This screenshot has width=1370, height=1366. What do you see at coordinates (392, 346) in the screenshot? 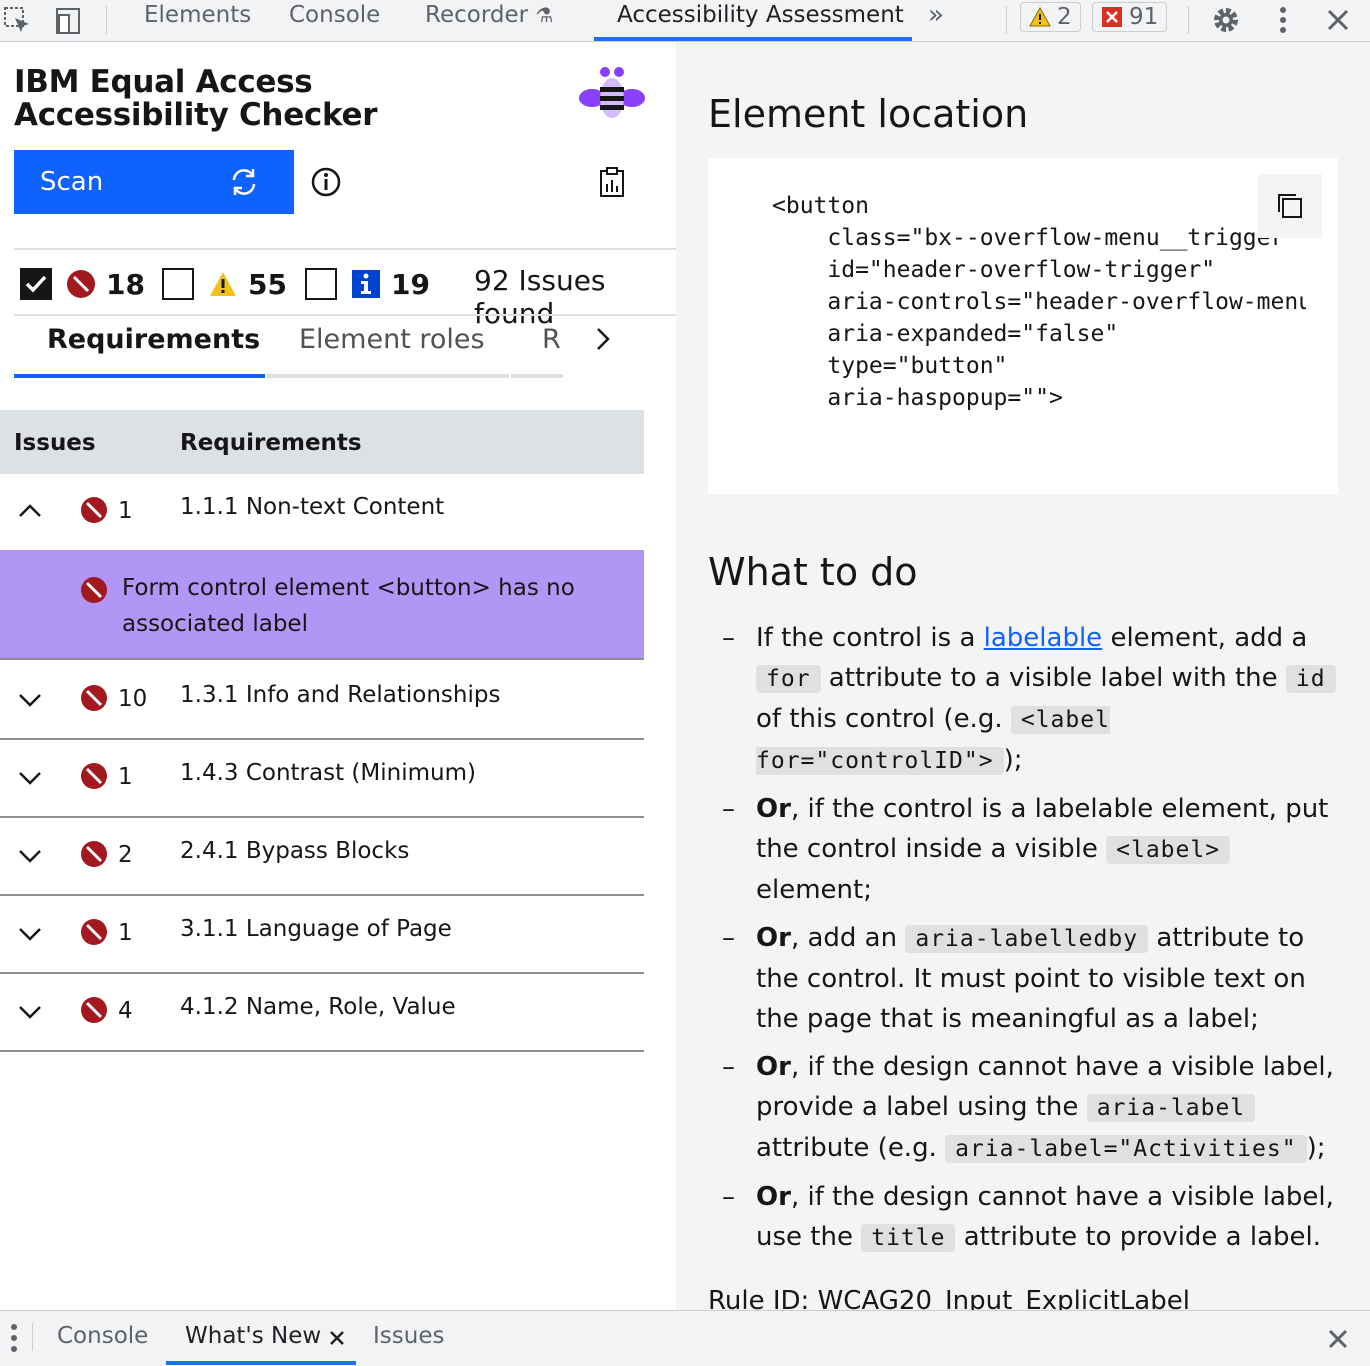
I see `tab-element-roles: Element roles` at bounding box center [392, 346].